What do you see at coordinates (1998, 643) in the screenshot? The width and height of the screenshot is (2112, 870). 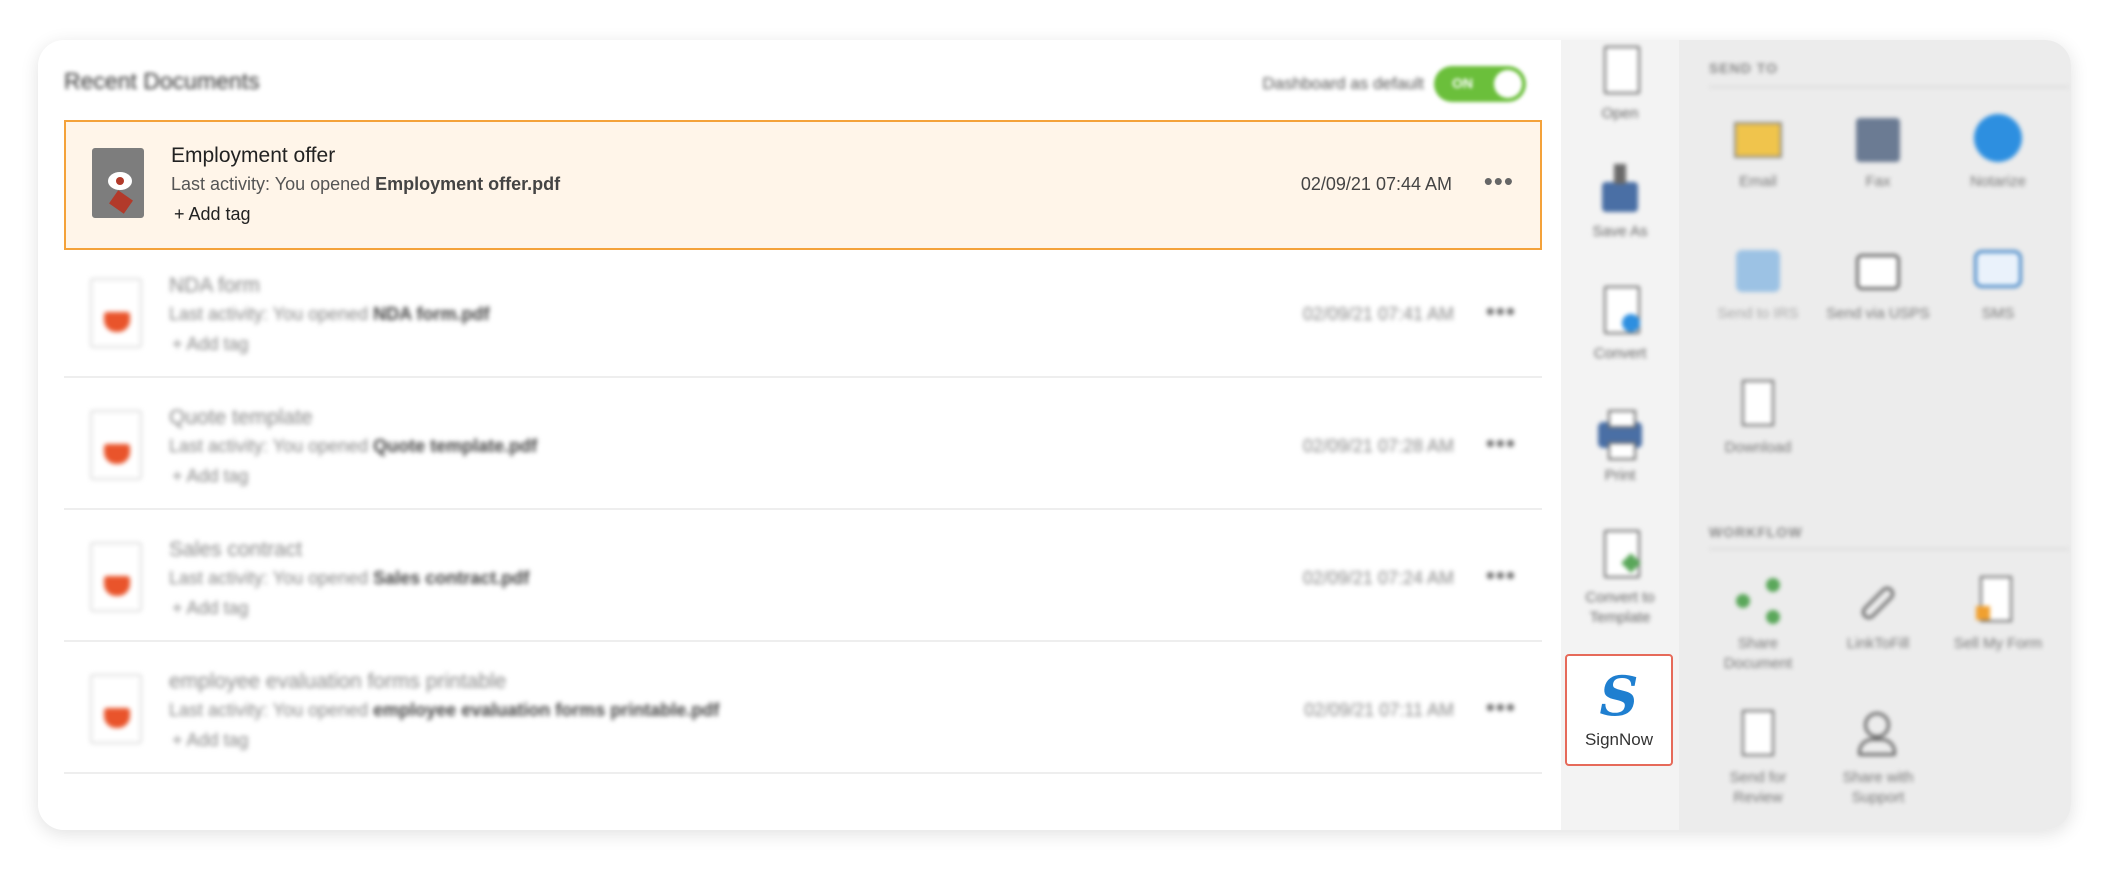 I see `send-label: Sell My Form` at bounding box center [1998, 643].